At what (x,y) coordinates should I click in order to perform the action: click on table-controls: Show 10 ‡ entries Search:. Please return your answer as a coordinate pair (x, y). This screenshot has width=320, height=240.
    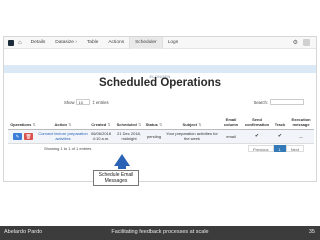
    Looking at the image, I should click on (160, 103).